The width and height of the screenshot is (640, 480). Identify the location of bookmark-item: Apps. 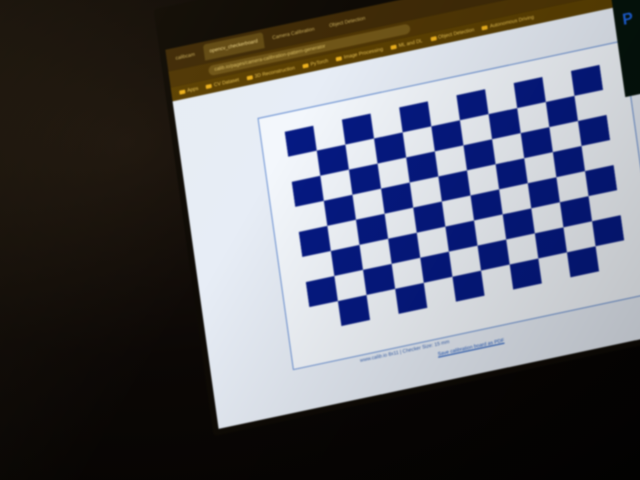
(189, 91).